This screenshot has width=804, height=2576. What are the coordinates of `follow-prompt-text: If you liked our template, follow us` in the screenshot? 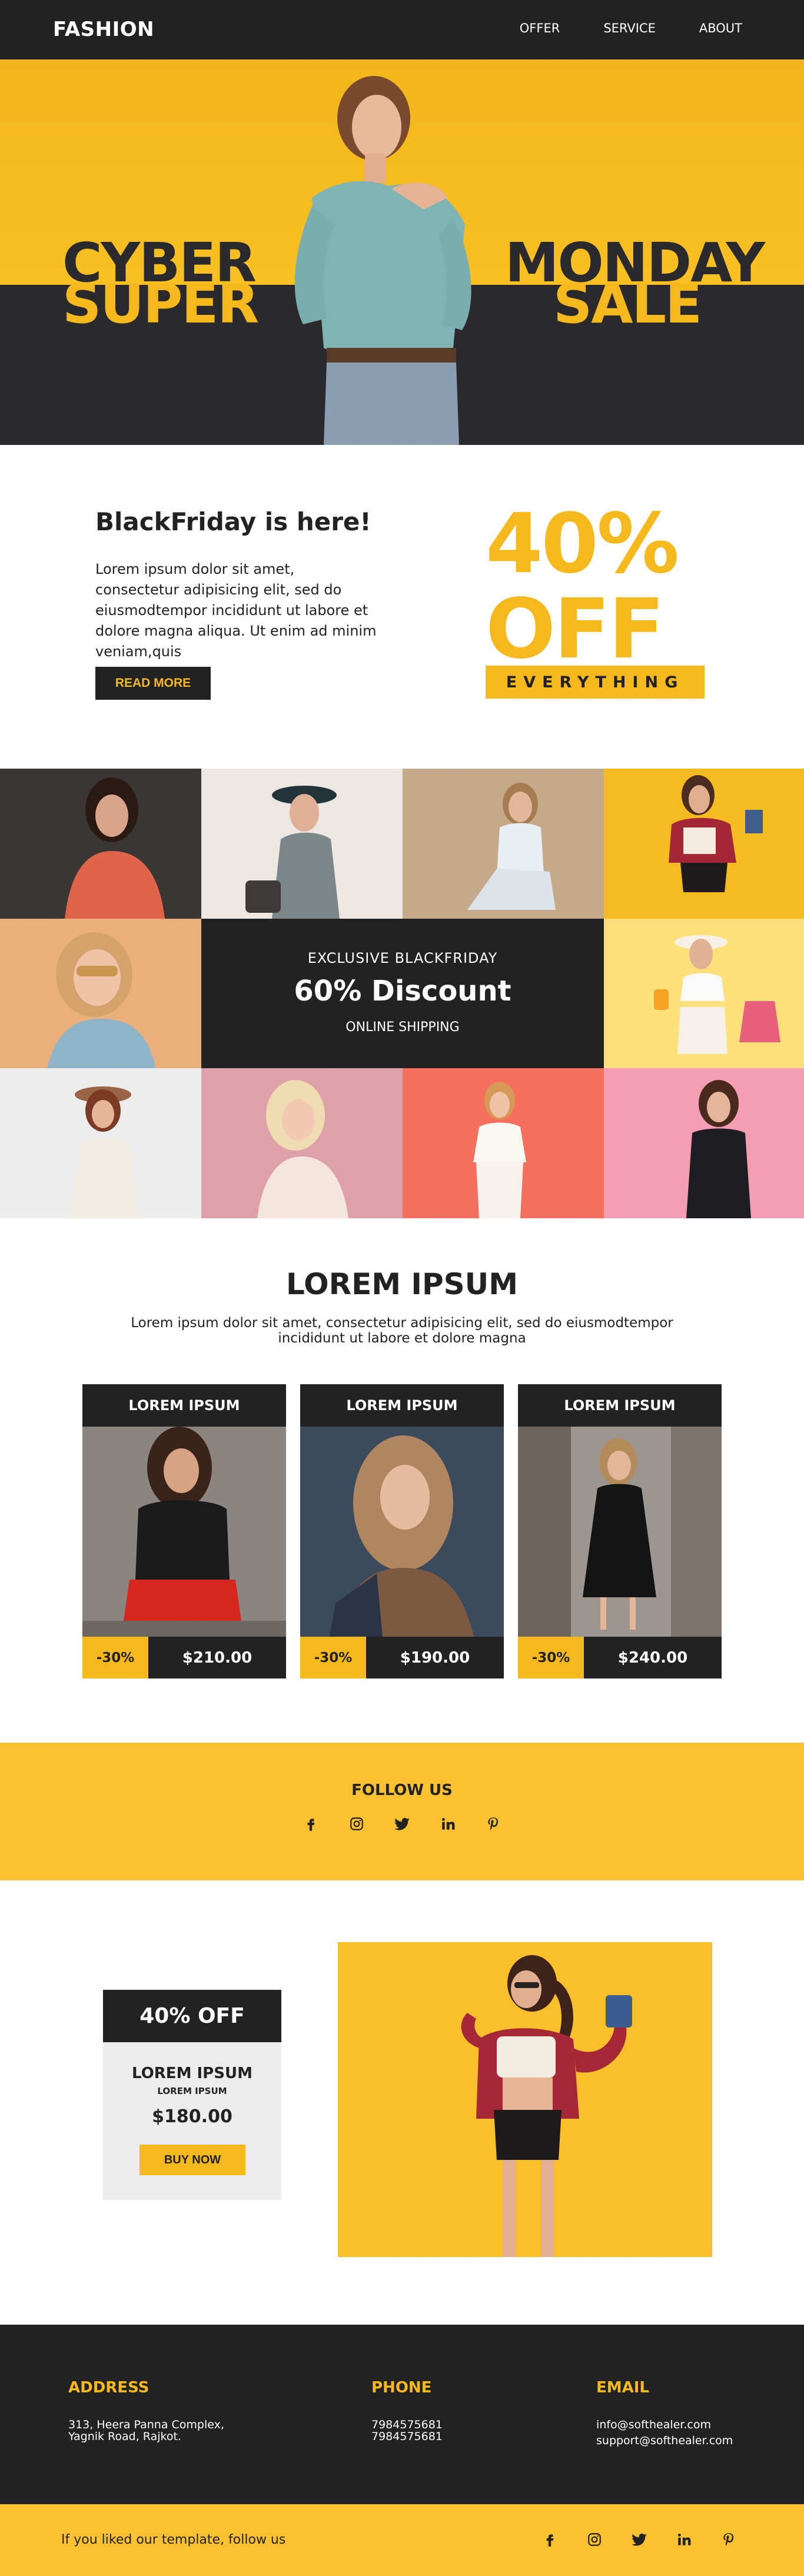 It's located at (173, 2539).